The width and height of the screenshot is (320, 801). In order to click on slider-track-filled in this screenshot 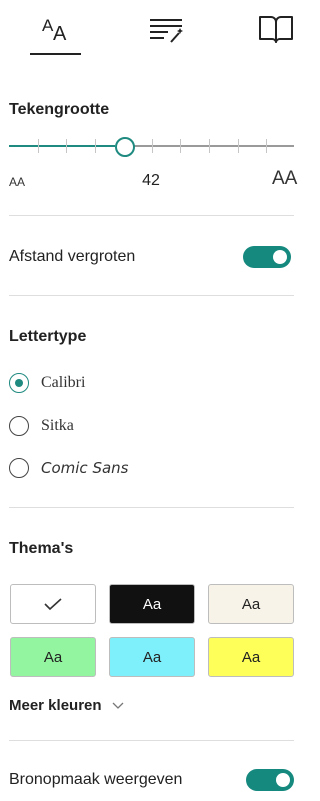, I will do `click(62, 146)`.